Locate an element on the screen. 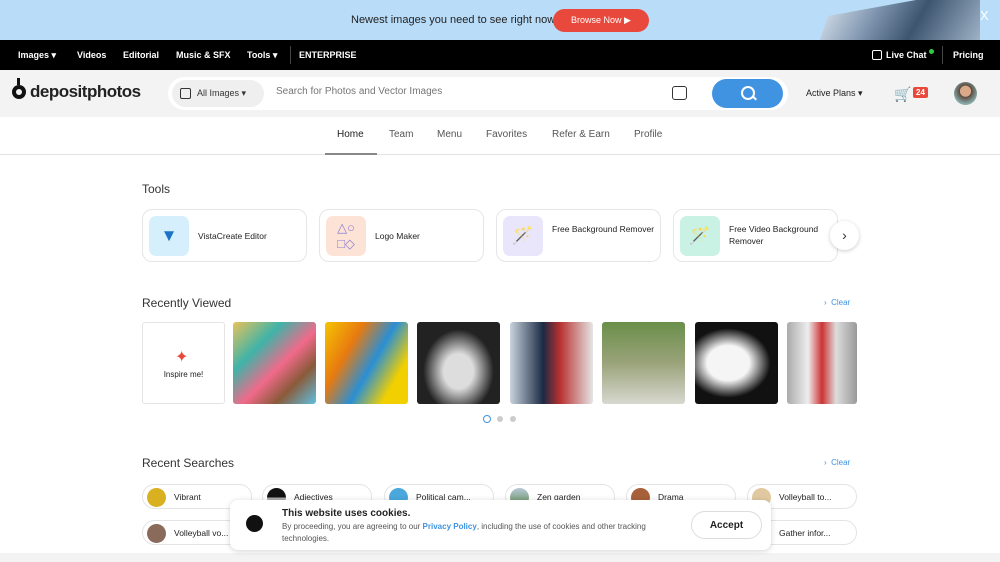 This screenshot has height=562, width=1000. tools-title: Tools is located at coordinates (156, 189).